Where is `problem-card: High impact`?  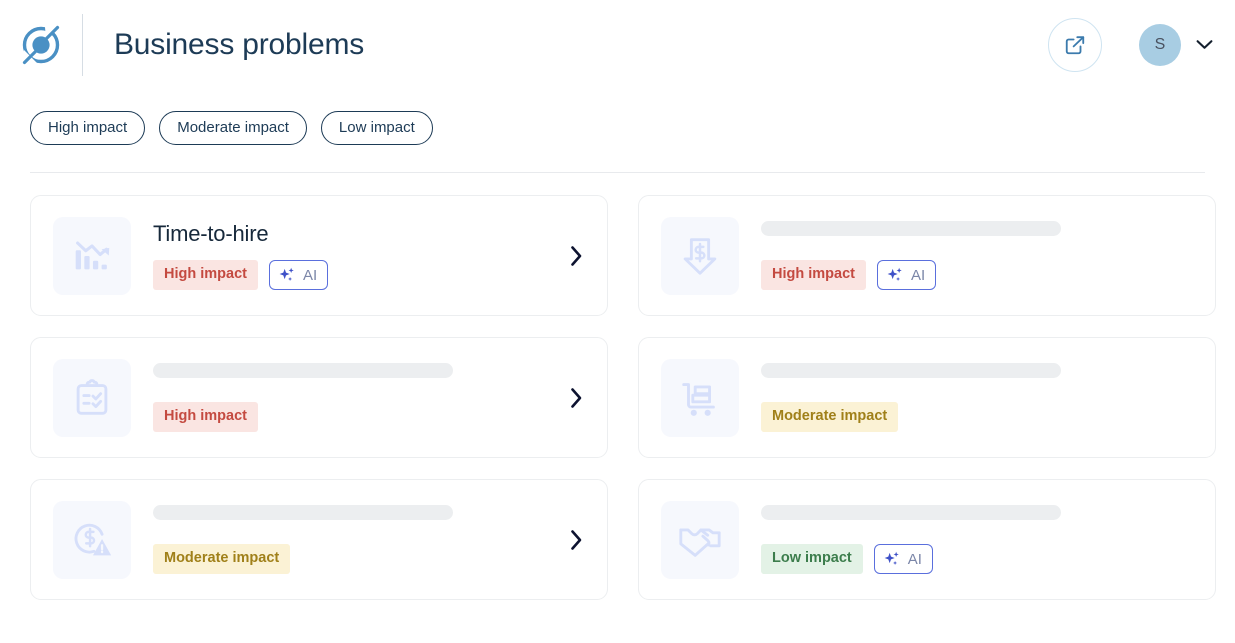 problem-card: High impact is located at coordinates (319, 398).